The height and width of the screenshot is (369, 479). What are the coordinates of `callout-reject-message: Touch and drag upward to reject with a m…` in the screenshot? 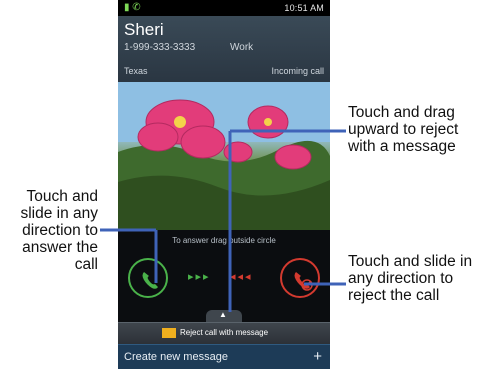 It's located at (403, 129).